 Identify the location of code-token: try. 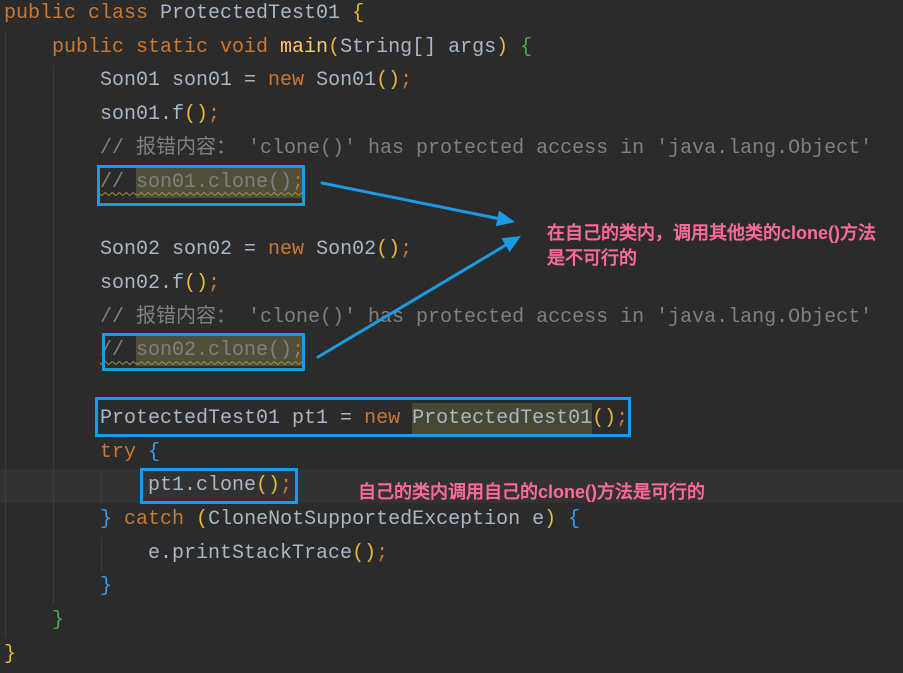
(70, 452).